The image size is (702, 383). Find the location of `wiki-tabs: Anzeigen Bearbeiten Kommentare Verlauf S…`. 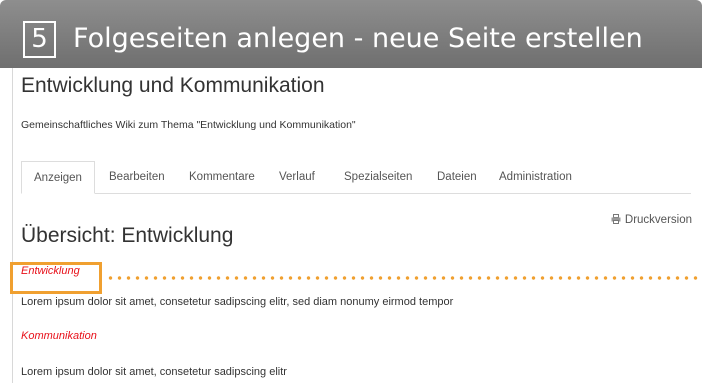

wiki-tabs: Anzeigen Bearbeiten Kommentare Verlauf S… is located at coordinates (356, 177).